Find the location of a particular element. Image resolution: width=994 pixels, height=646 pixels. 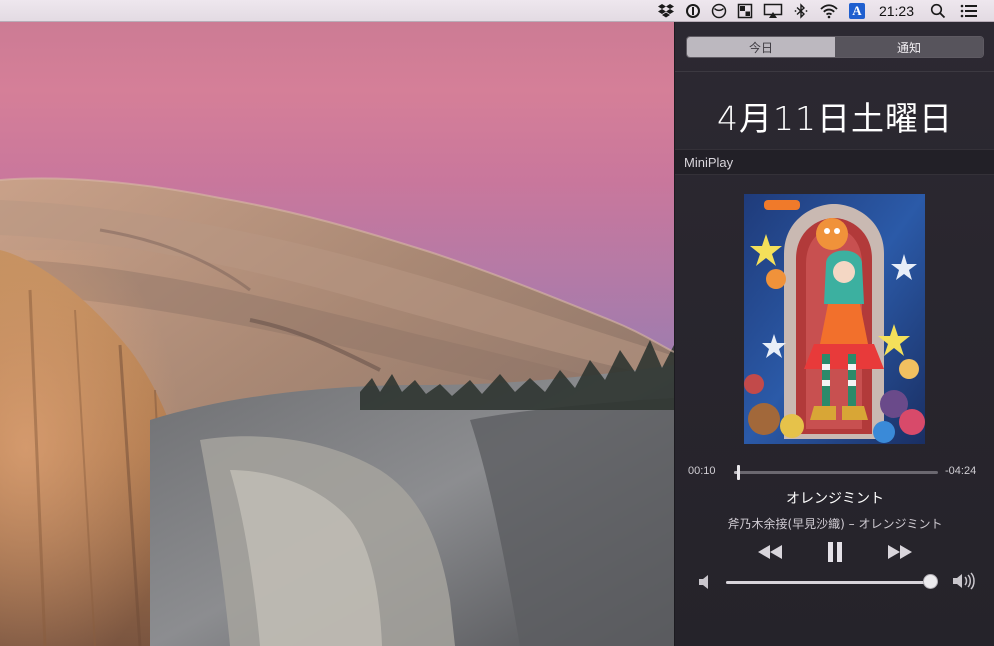

menu-clock: 21:23 is located at coordinates (896, 11).